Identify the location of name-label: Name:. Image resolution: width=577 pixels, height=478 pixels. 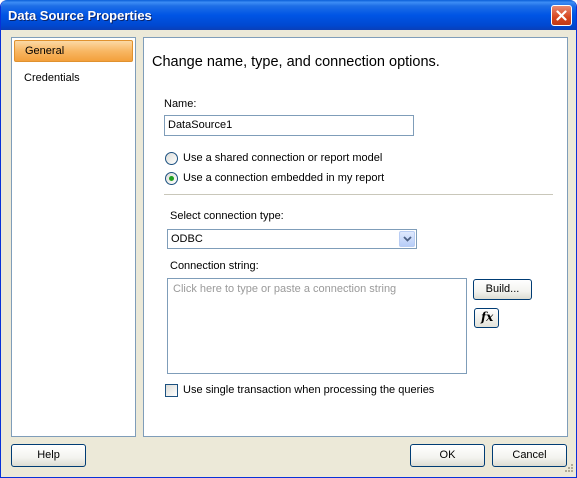
(180, 104).